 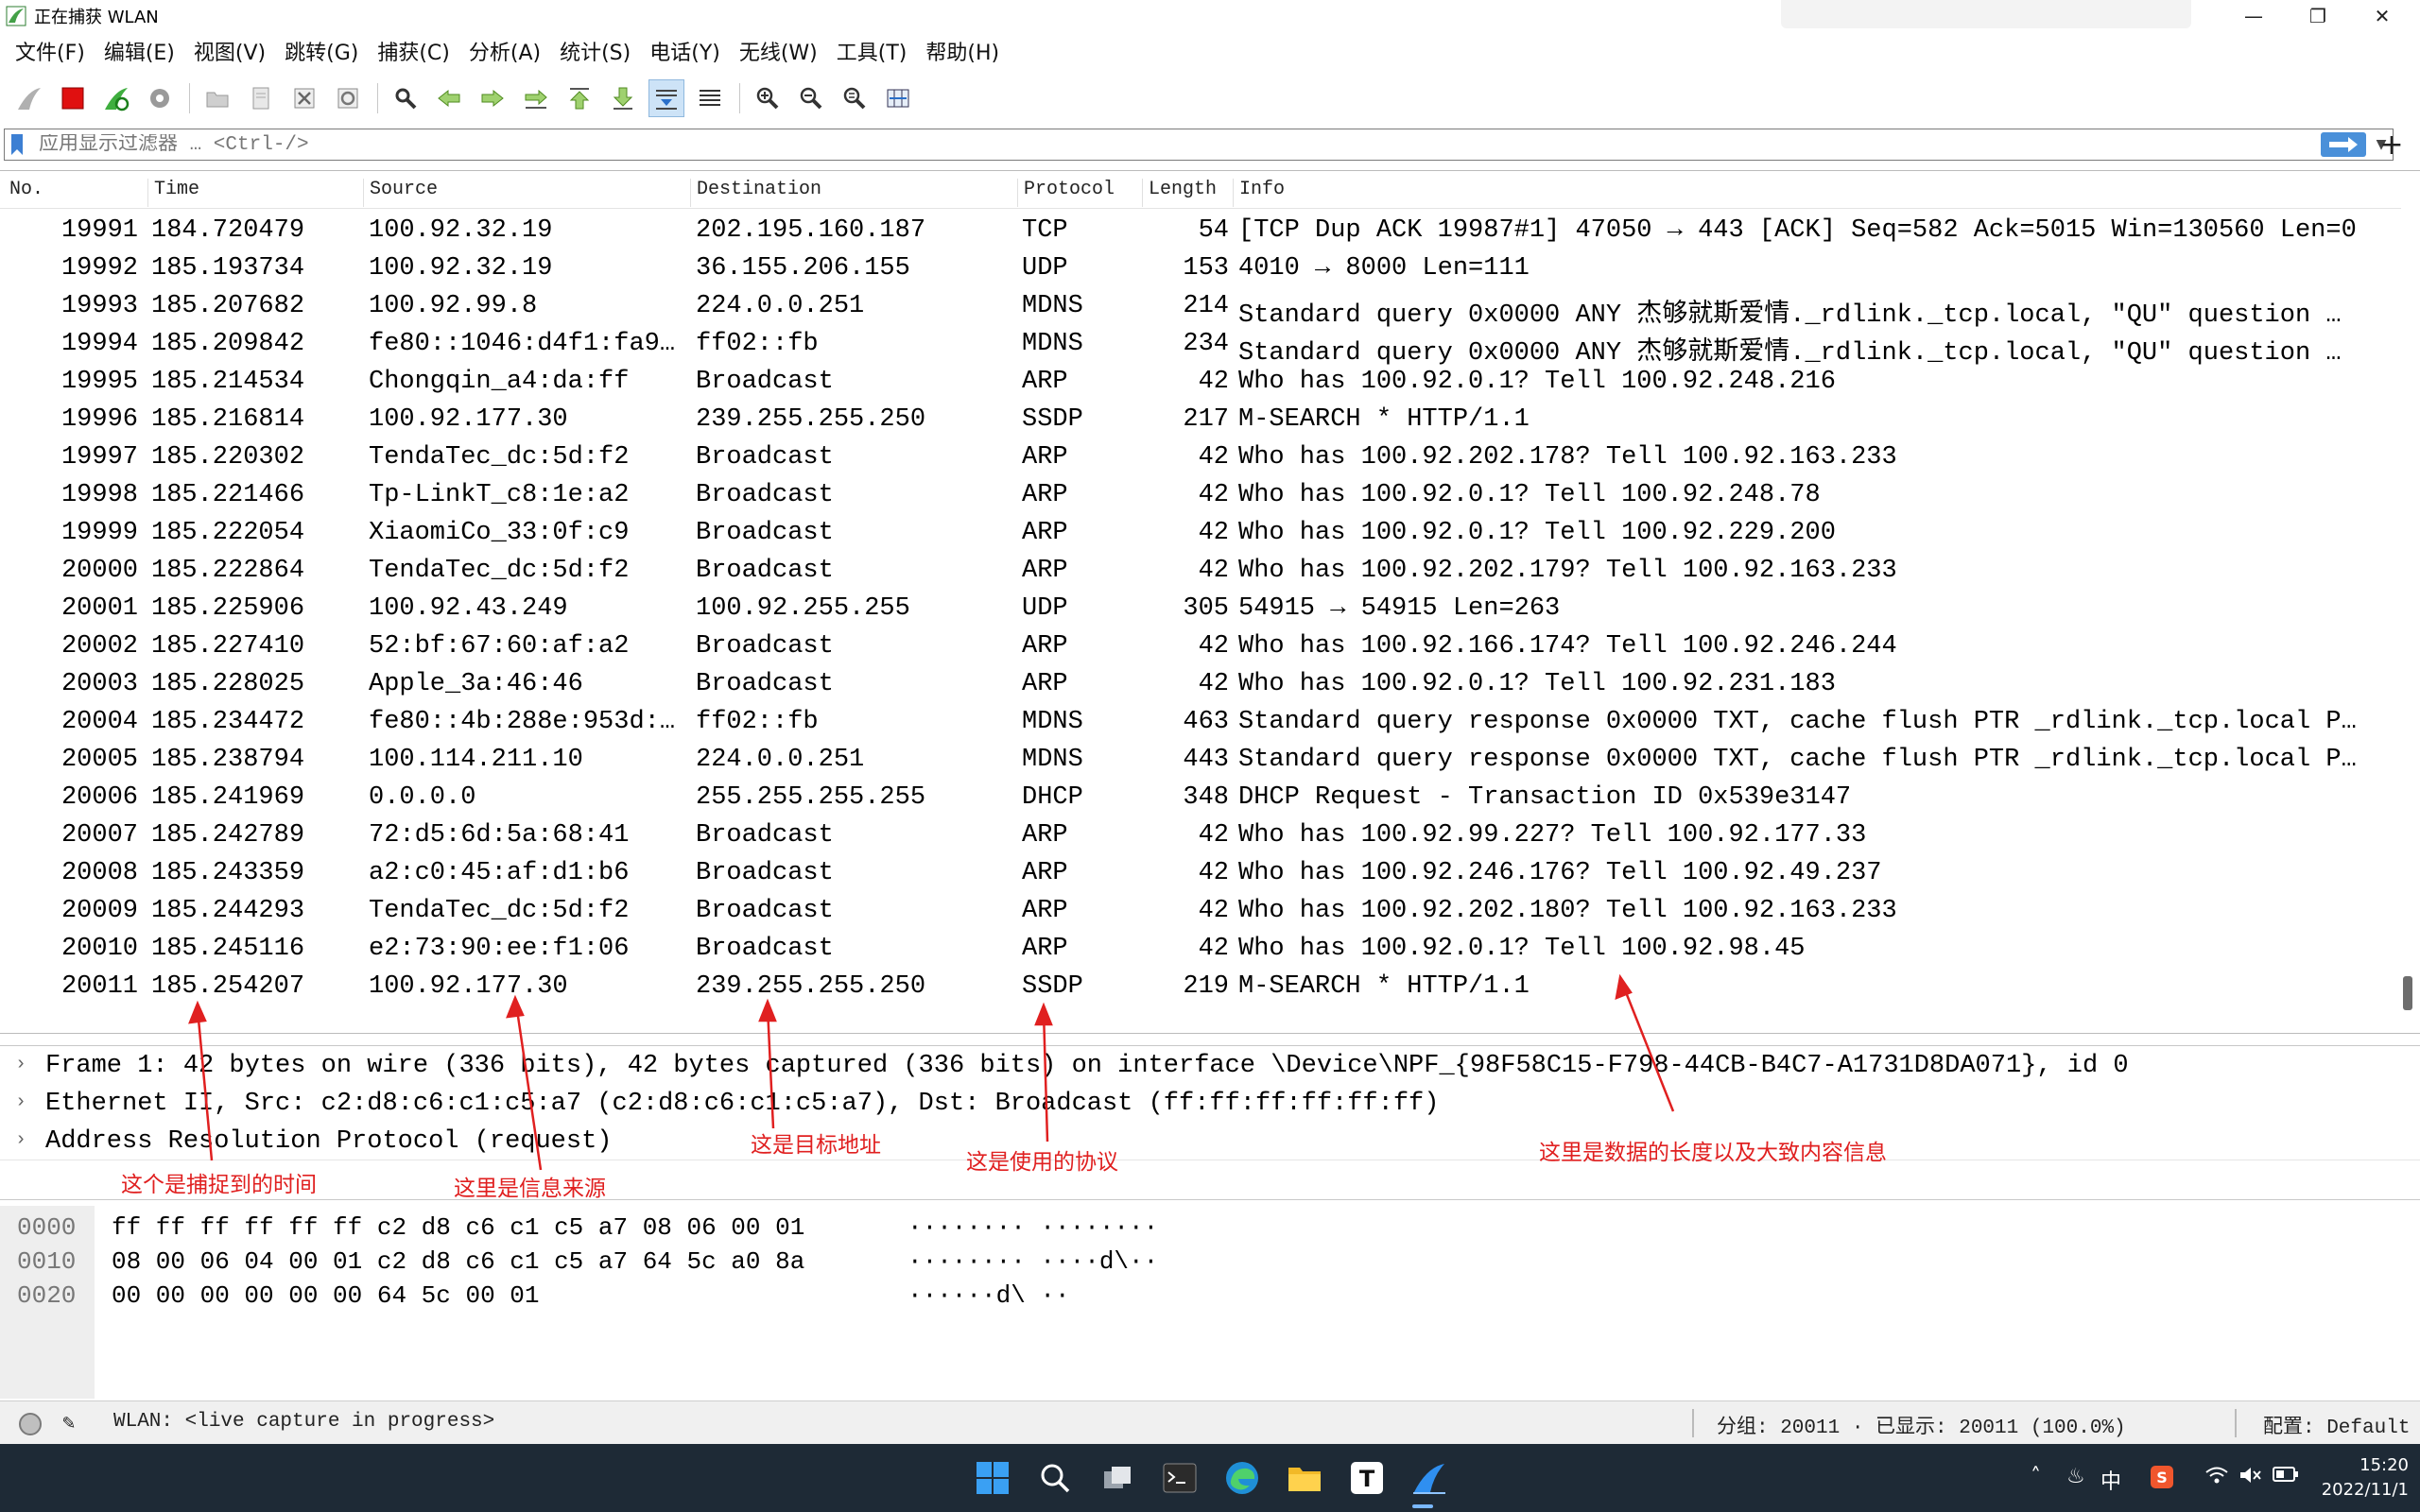 I want to click on filter-bookmark-button, so click(x=17, y=144).